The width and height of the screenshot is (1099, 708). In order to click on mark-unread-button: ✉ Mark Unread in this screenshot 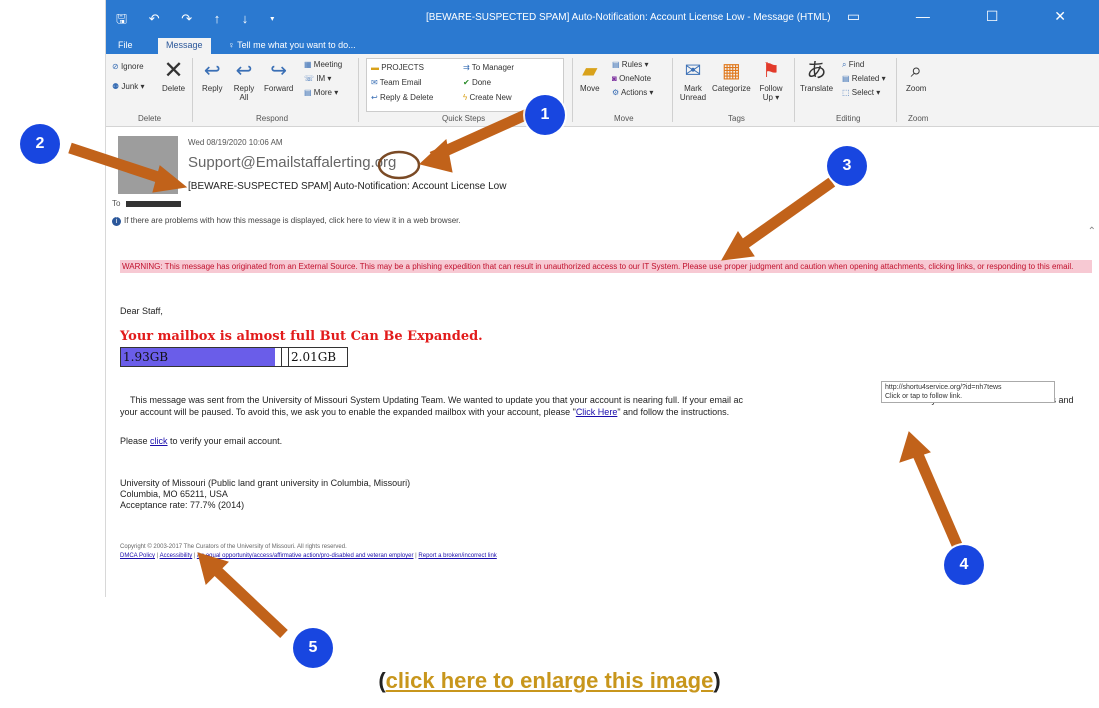, I will do `click(693, 81)`.